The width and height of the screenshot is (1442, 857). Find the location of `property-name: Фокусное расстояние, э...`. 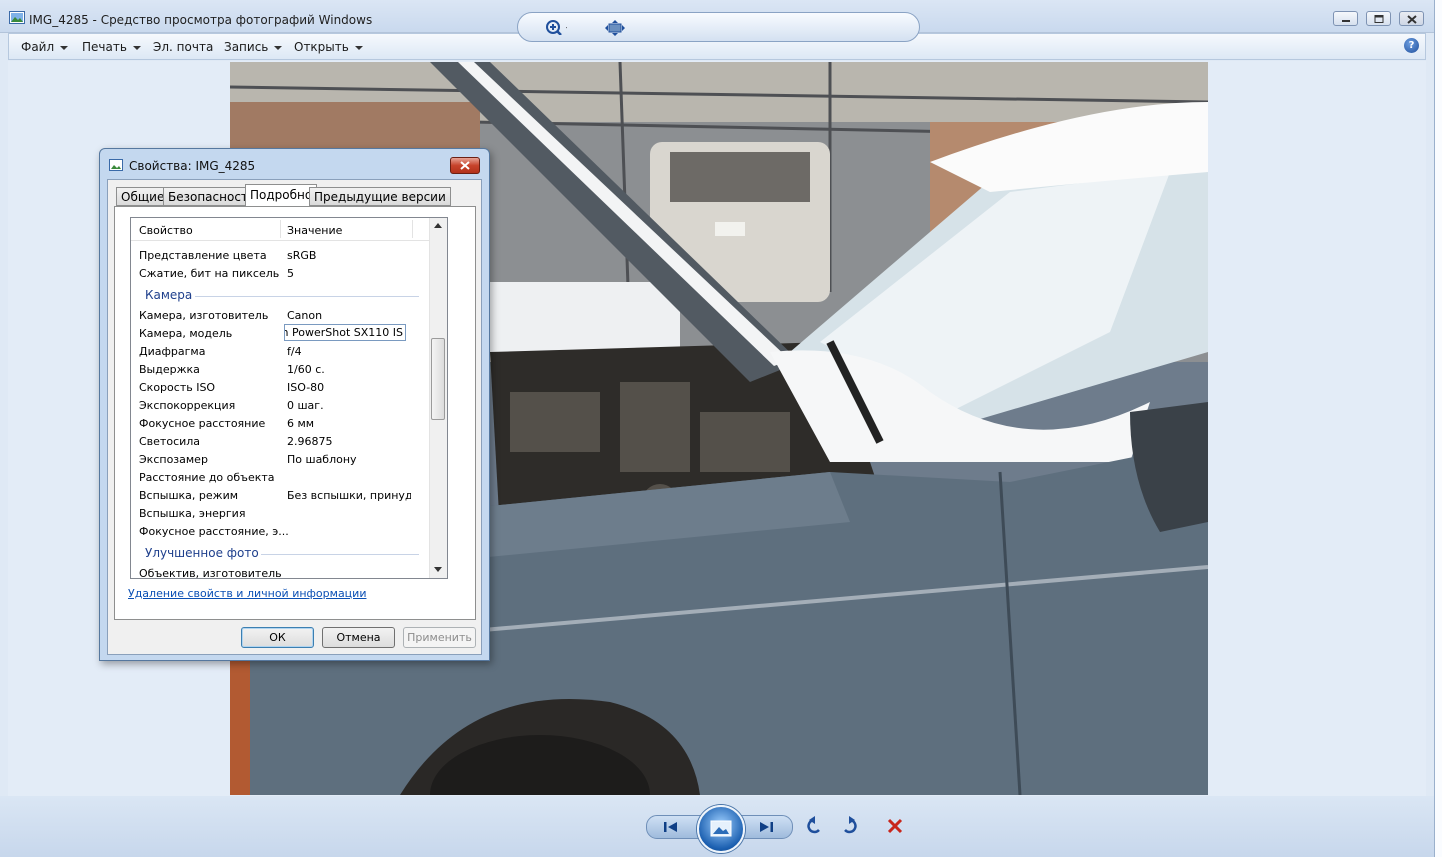

property-name: Фокусное расстояние, э... is located at coordinates (214, 531).